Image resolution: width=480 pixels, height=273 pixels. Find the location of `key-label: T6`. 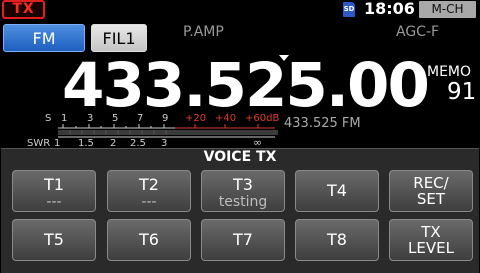

key-label: T6 is located at coordinates (149, 239).